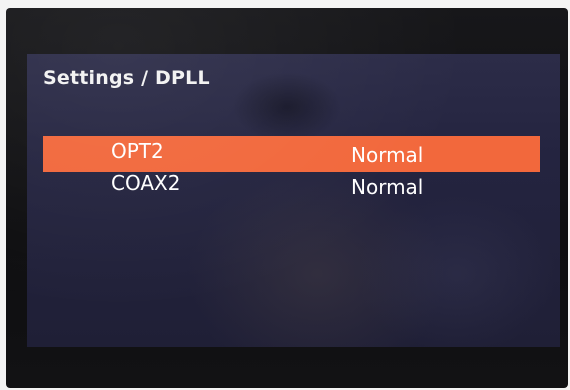 Image resolution: width=570 pixels, height=390 pixels. Describe the element at coordinates (126, 78) in the screenshot. I see `breadcrumb: Settings / DPLL` at that location.